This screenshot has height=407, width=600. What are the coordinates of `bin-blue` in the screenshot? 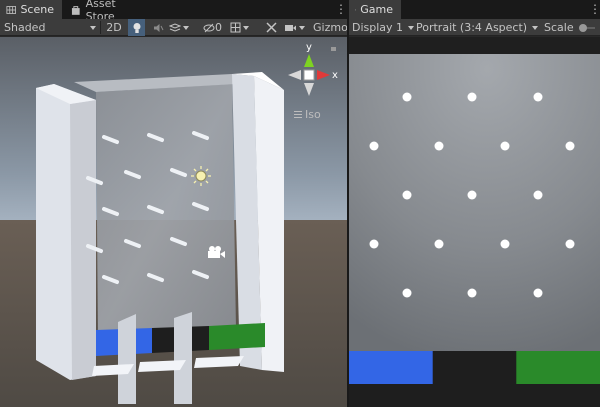 It's located at (391, 367).